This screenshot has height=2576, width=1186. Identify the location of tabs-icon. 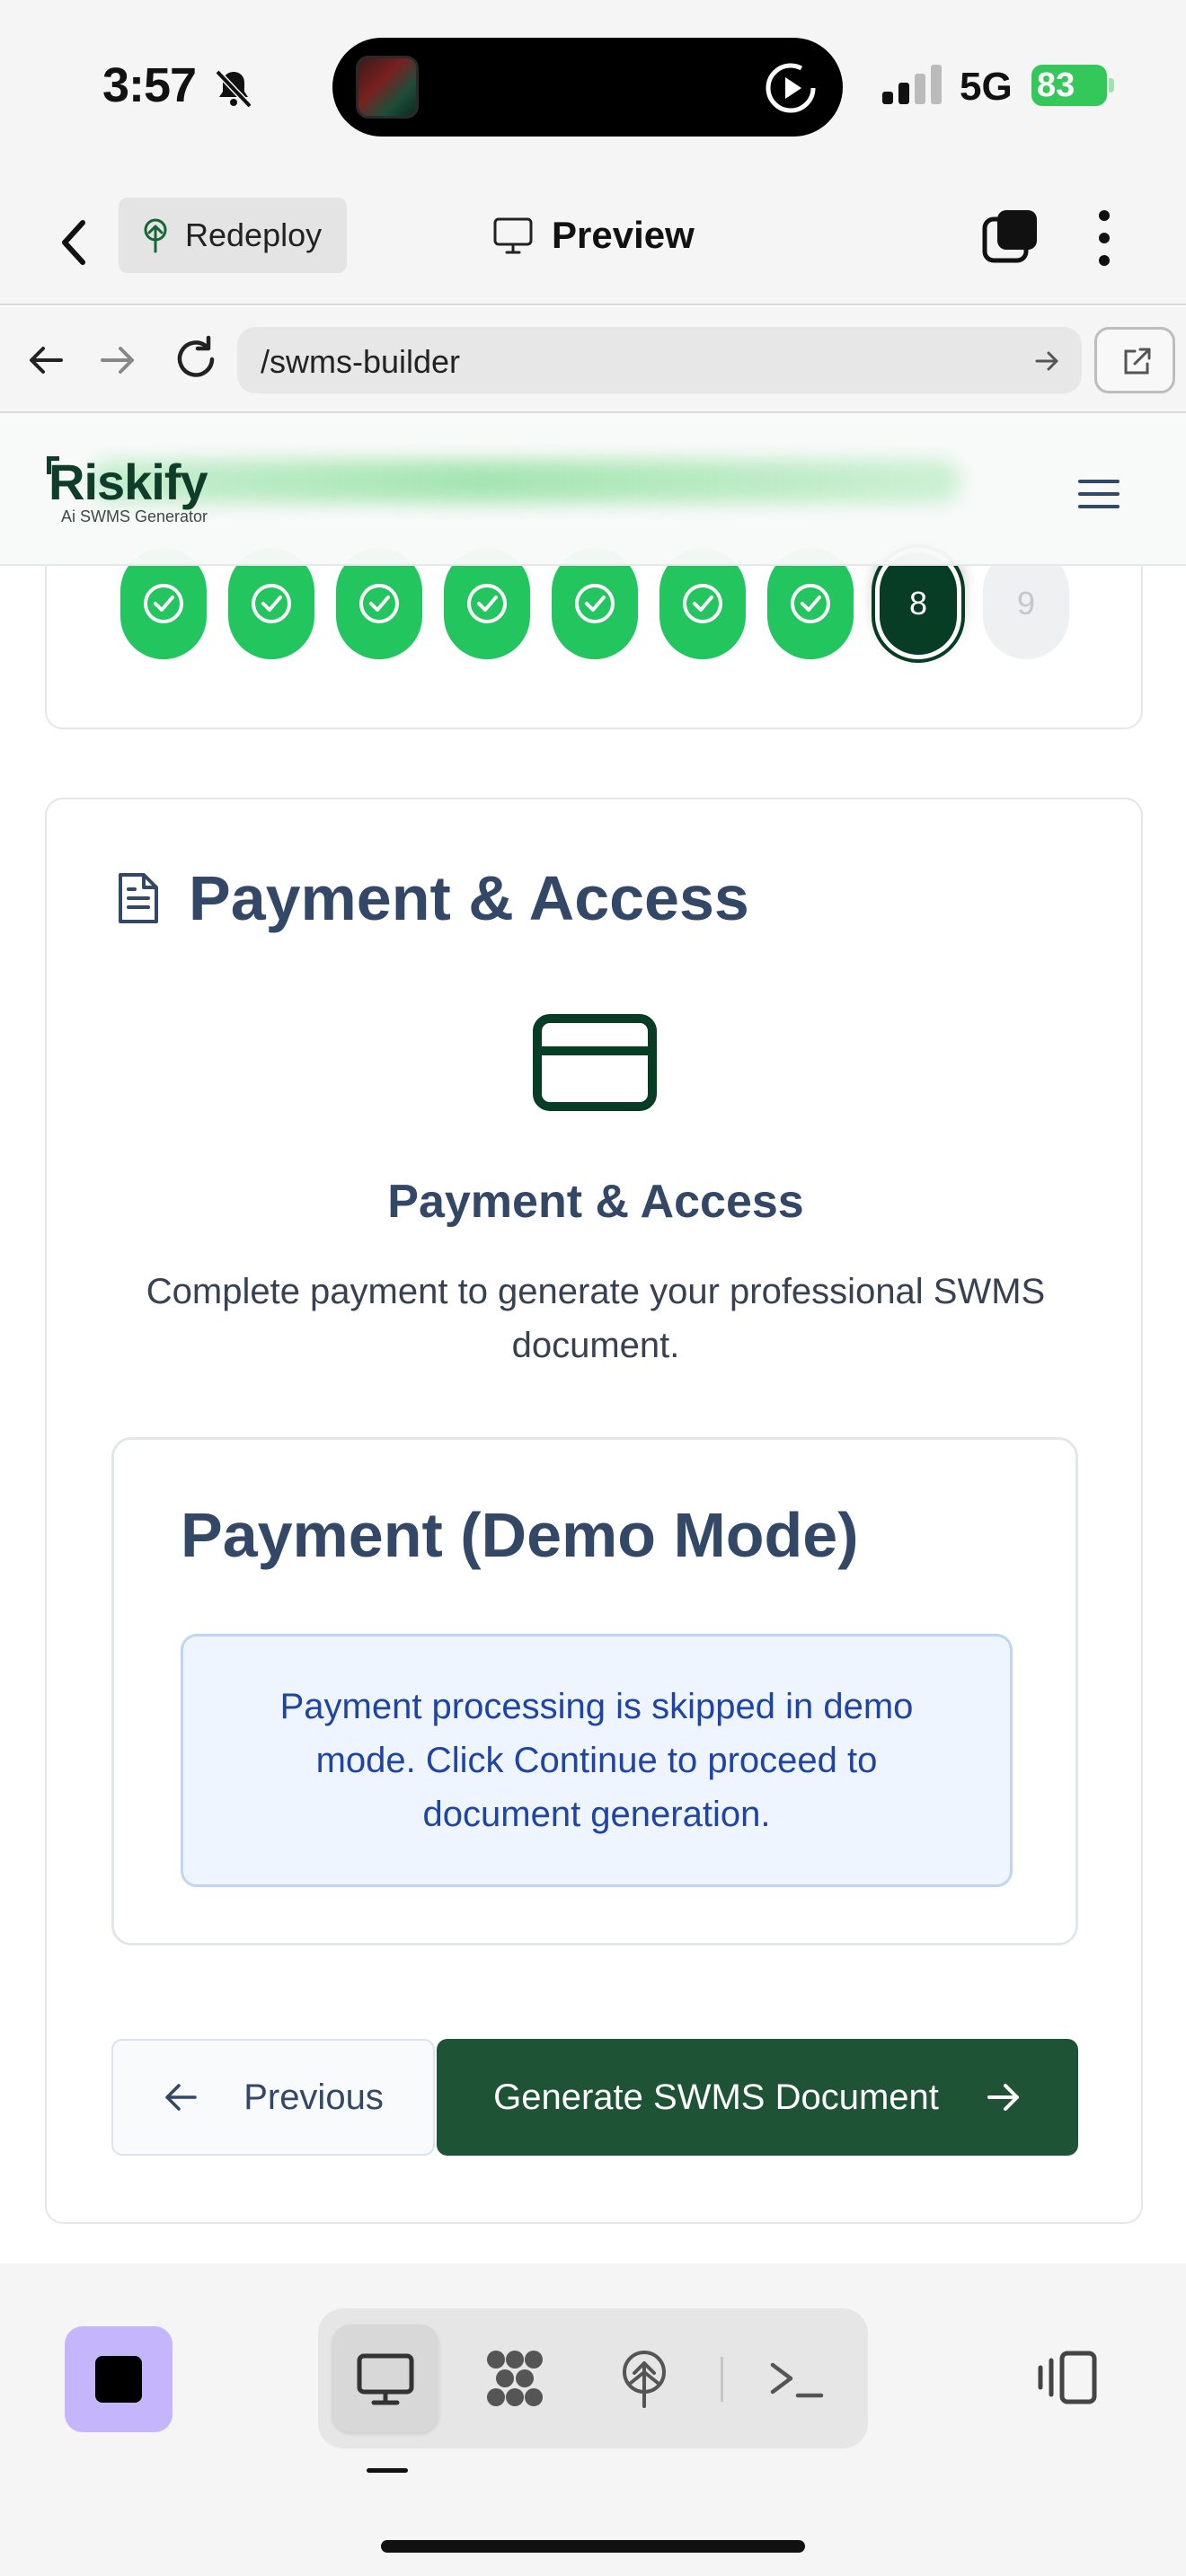
(1010, 237).